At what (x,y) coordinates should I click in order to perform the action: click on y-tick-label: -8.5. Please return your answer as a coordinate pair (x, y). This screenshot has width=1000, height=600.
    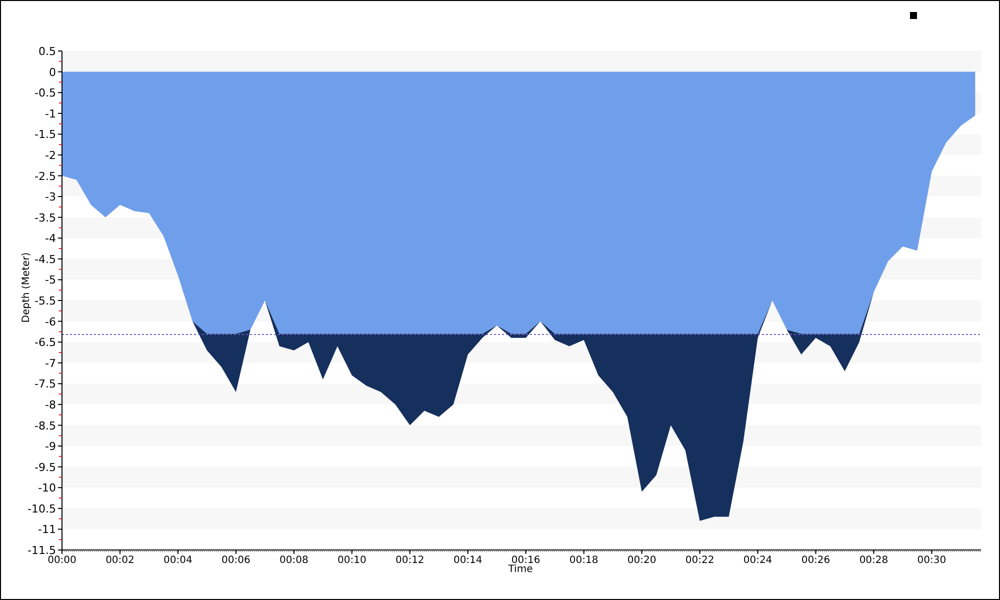
    Looking at the image, I should click on (45, 425).